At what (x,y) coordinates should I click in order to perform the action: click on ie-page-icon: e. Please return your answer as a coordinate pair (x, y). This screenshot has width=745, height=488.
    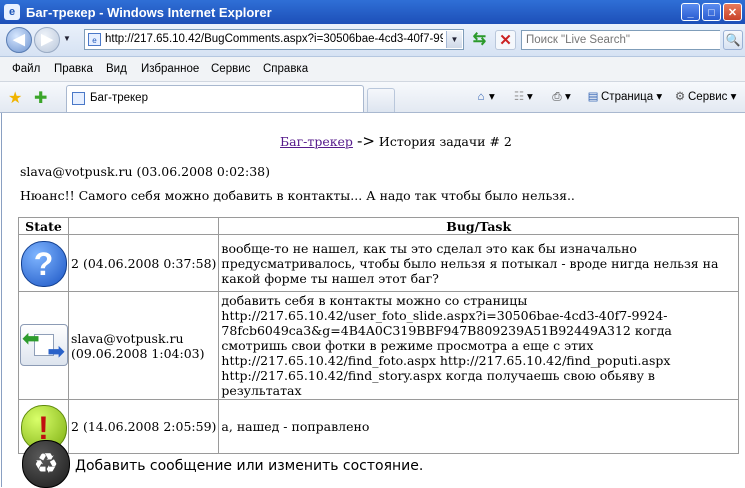
    Looking at the image, I should click on (12, 12).